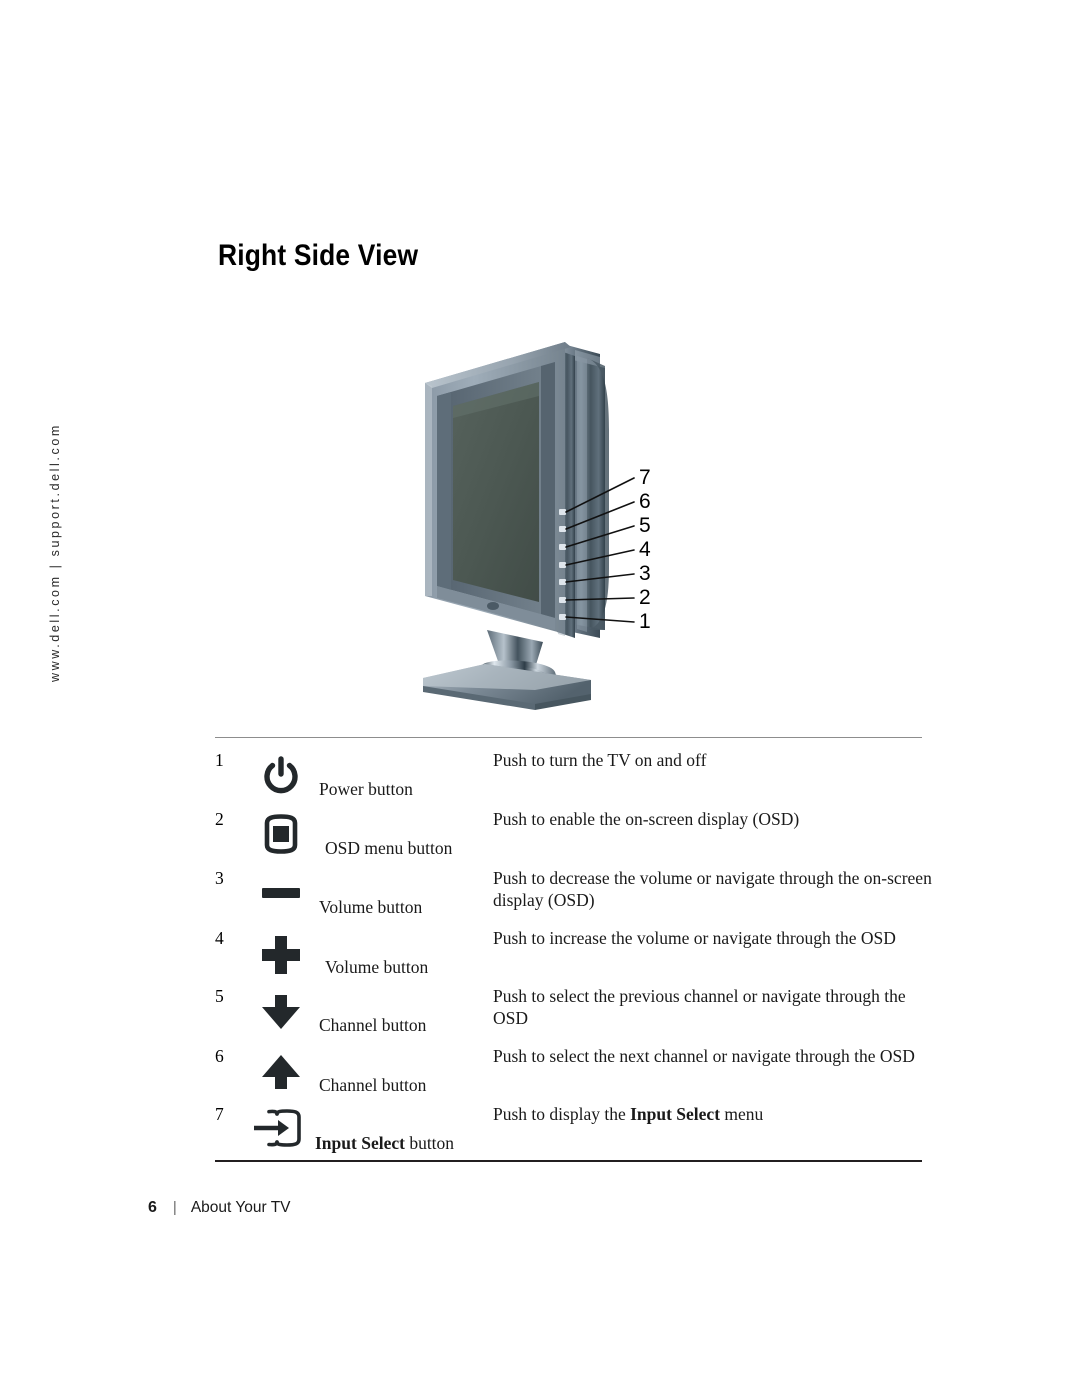 This screenshot has width=1080, height=1397. I want to click on input-select-icon, so click(280, 1121).